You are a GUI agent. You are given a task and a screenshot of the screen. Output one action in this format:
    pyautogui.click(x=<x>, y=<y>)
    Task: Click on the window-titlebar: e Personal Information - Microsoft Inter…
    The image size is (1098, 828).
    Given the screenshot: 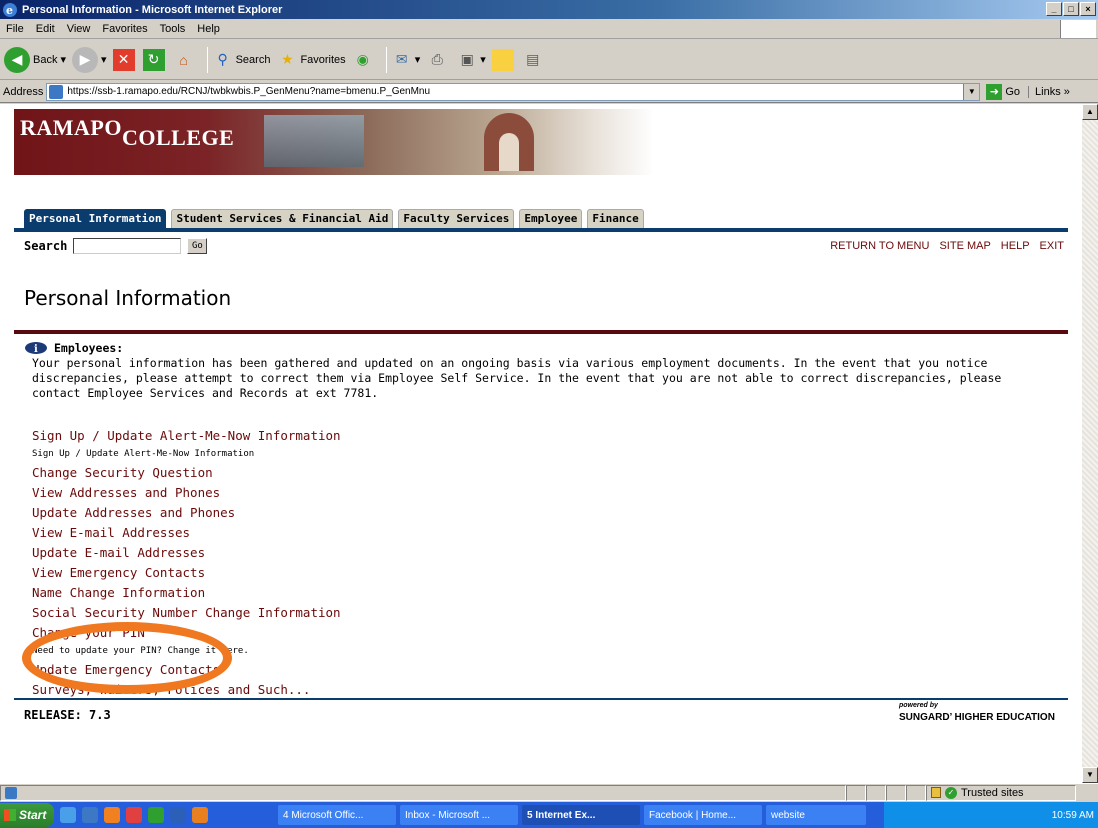 What is the action you would take?
    pyautogui.click(x=549, y=9)
    